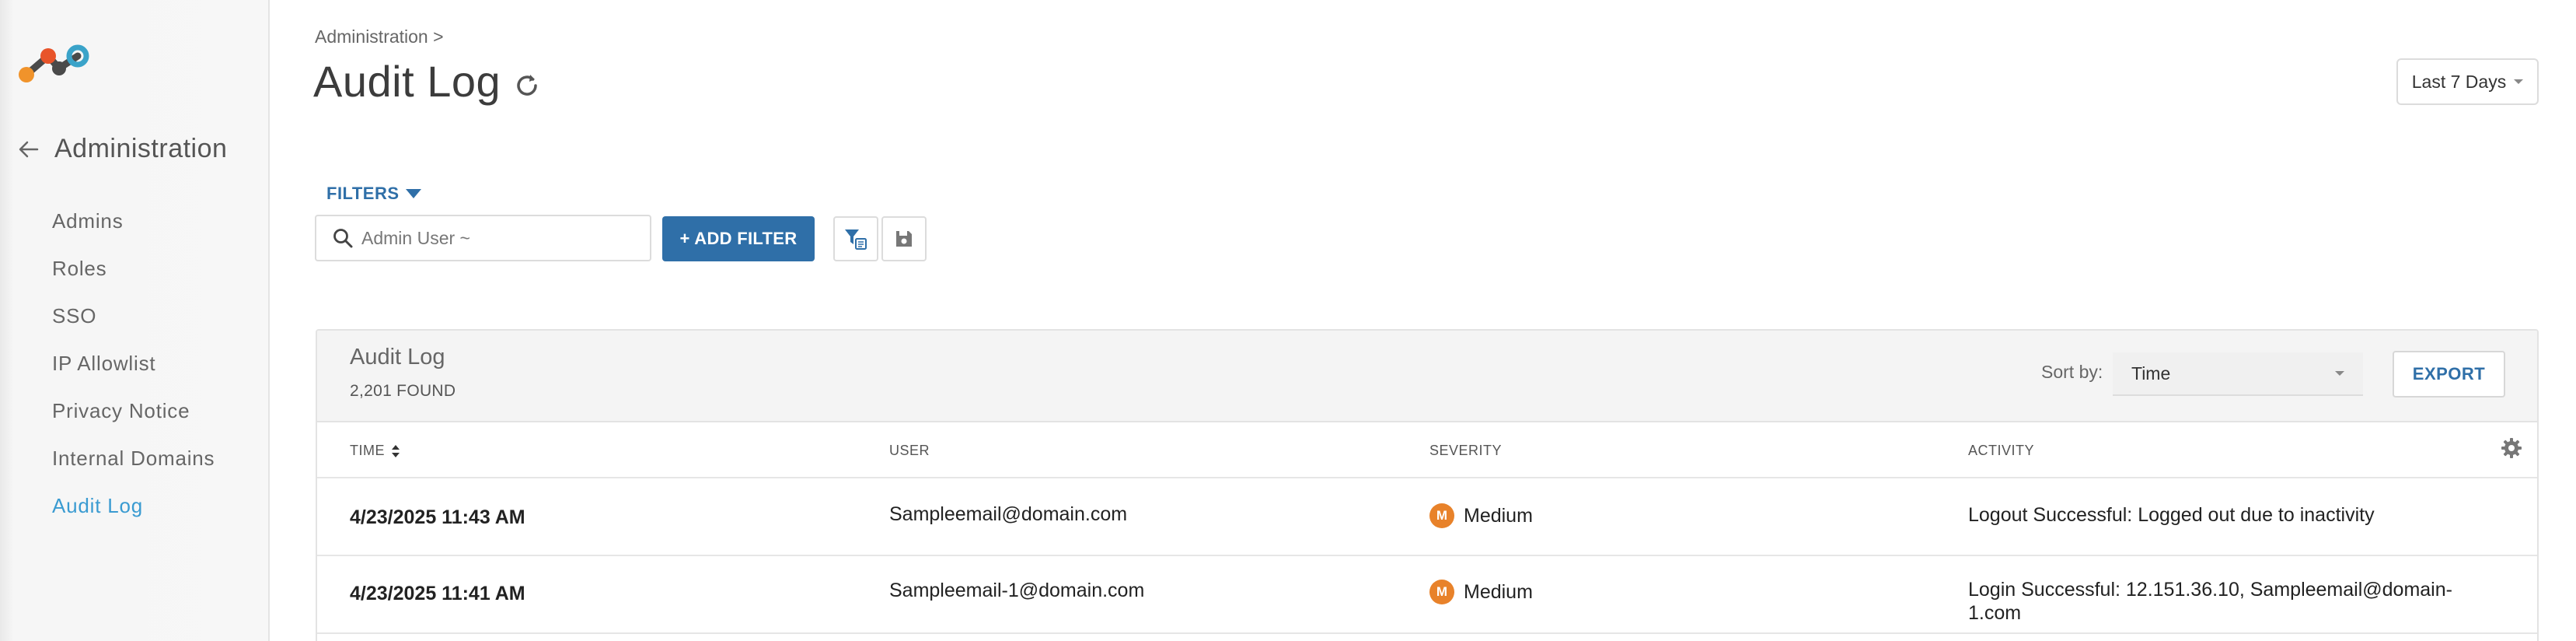  I want to click on results-count: 2,201 FOUND, so click(403, 391).